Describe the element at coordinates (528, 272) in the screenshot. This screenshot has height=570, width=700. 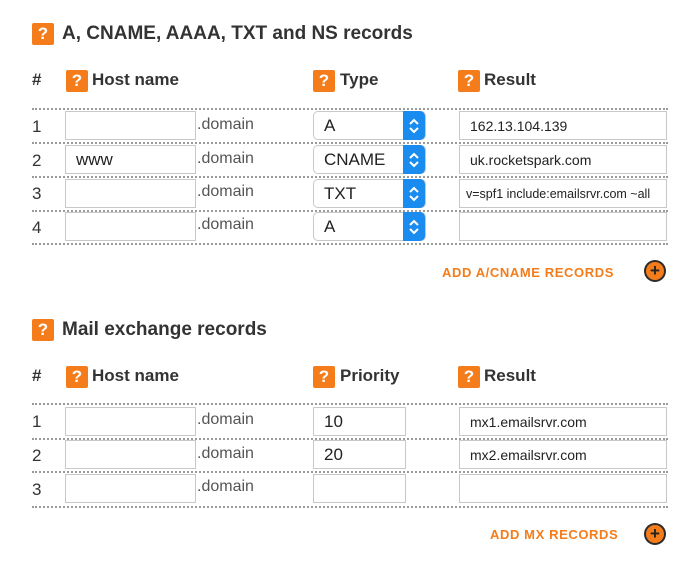
I see `add-a-cname-records-link: ADD A/CNAME RECORDS` at that location.